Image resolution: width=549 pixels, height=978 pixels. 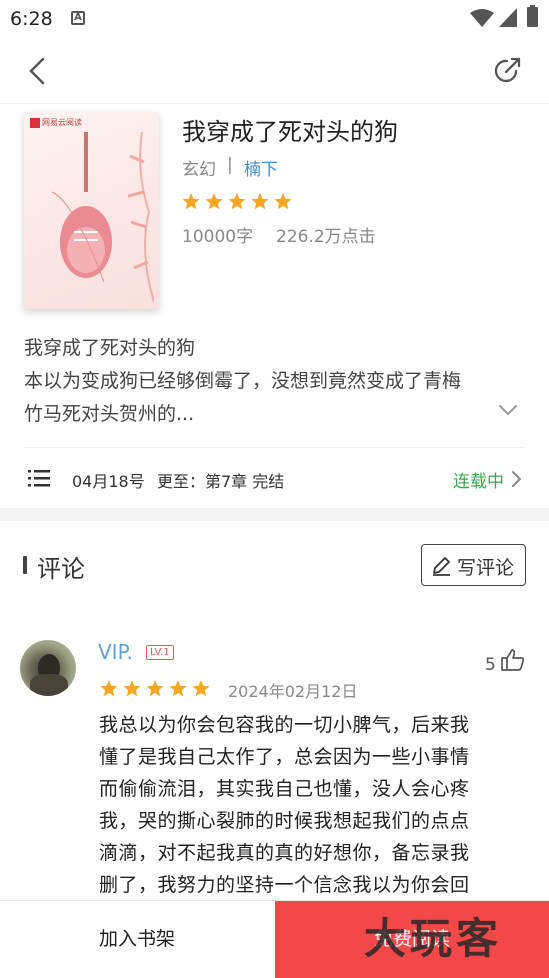 I want to click on comment-rating-stars, so click(x=155, y=688).